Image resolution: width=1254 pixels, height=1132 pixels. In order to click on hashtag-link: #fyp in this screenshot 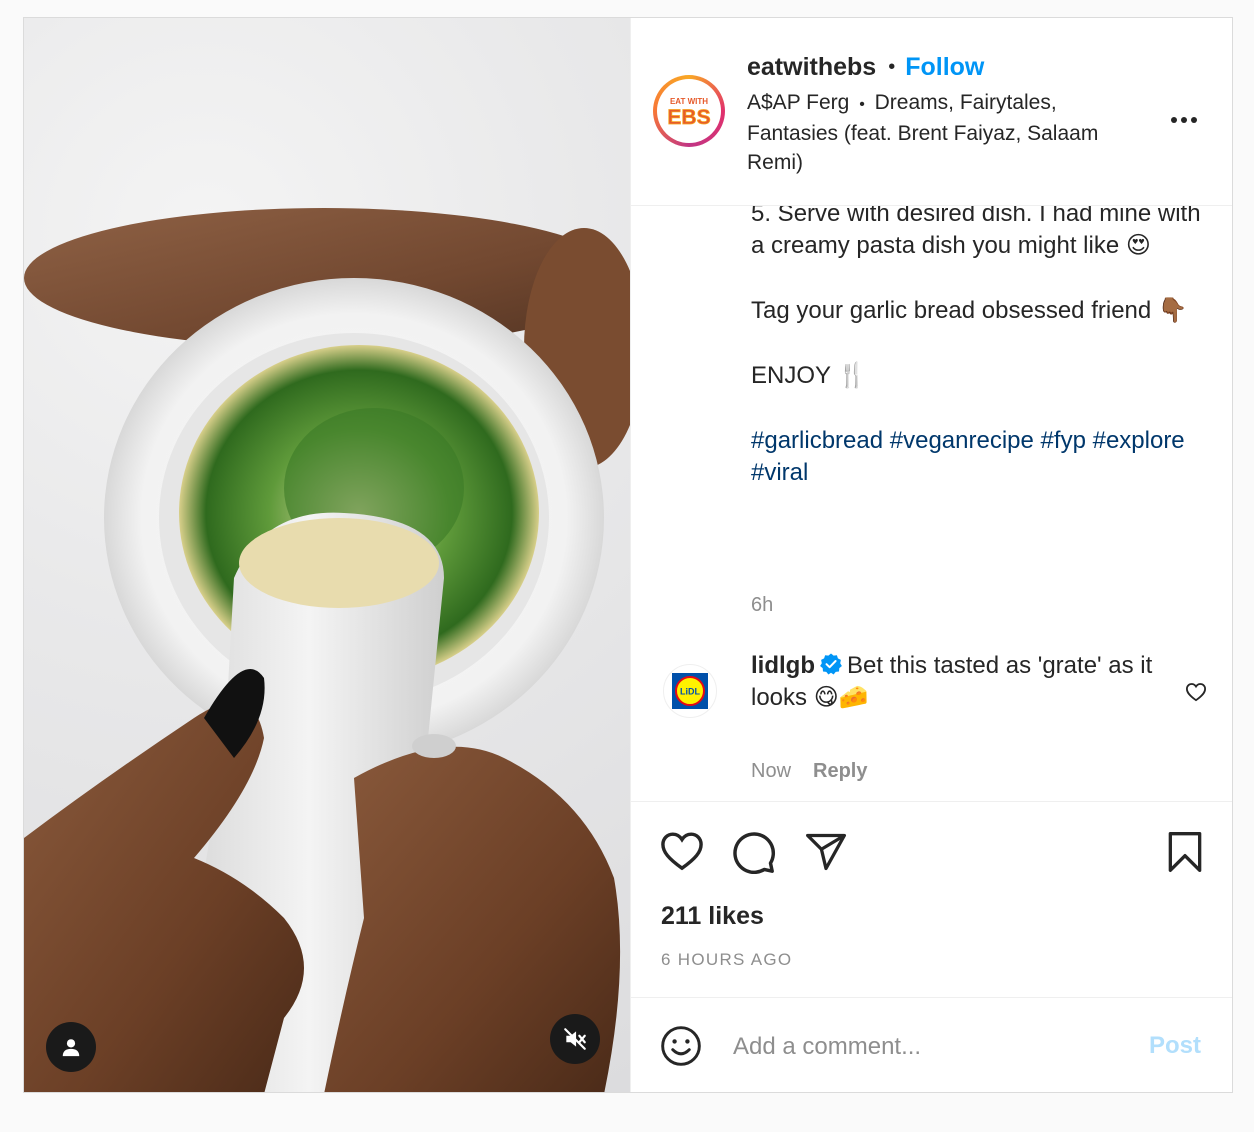, I will do `click(1063, 440)`.